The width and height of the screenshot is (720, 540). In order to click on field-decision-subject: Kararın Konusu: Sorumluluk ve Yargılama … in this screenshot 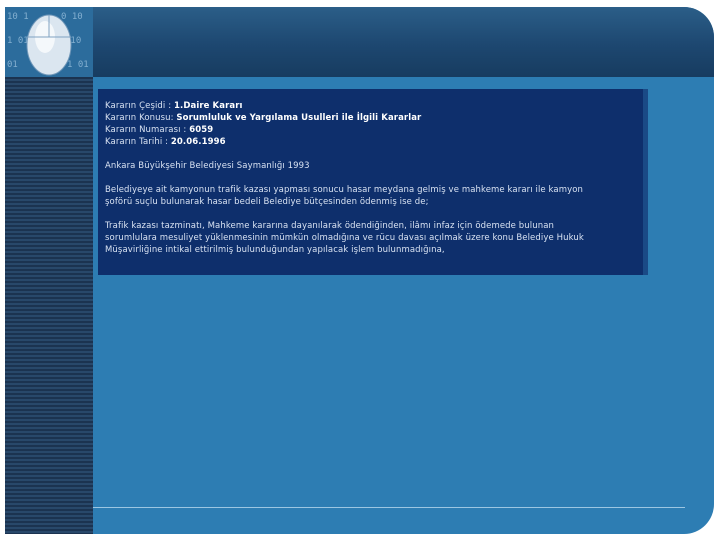, I will do `click(263, 118)`.